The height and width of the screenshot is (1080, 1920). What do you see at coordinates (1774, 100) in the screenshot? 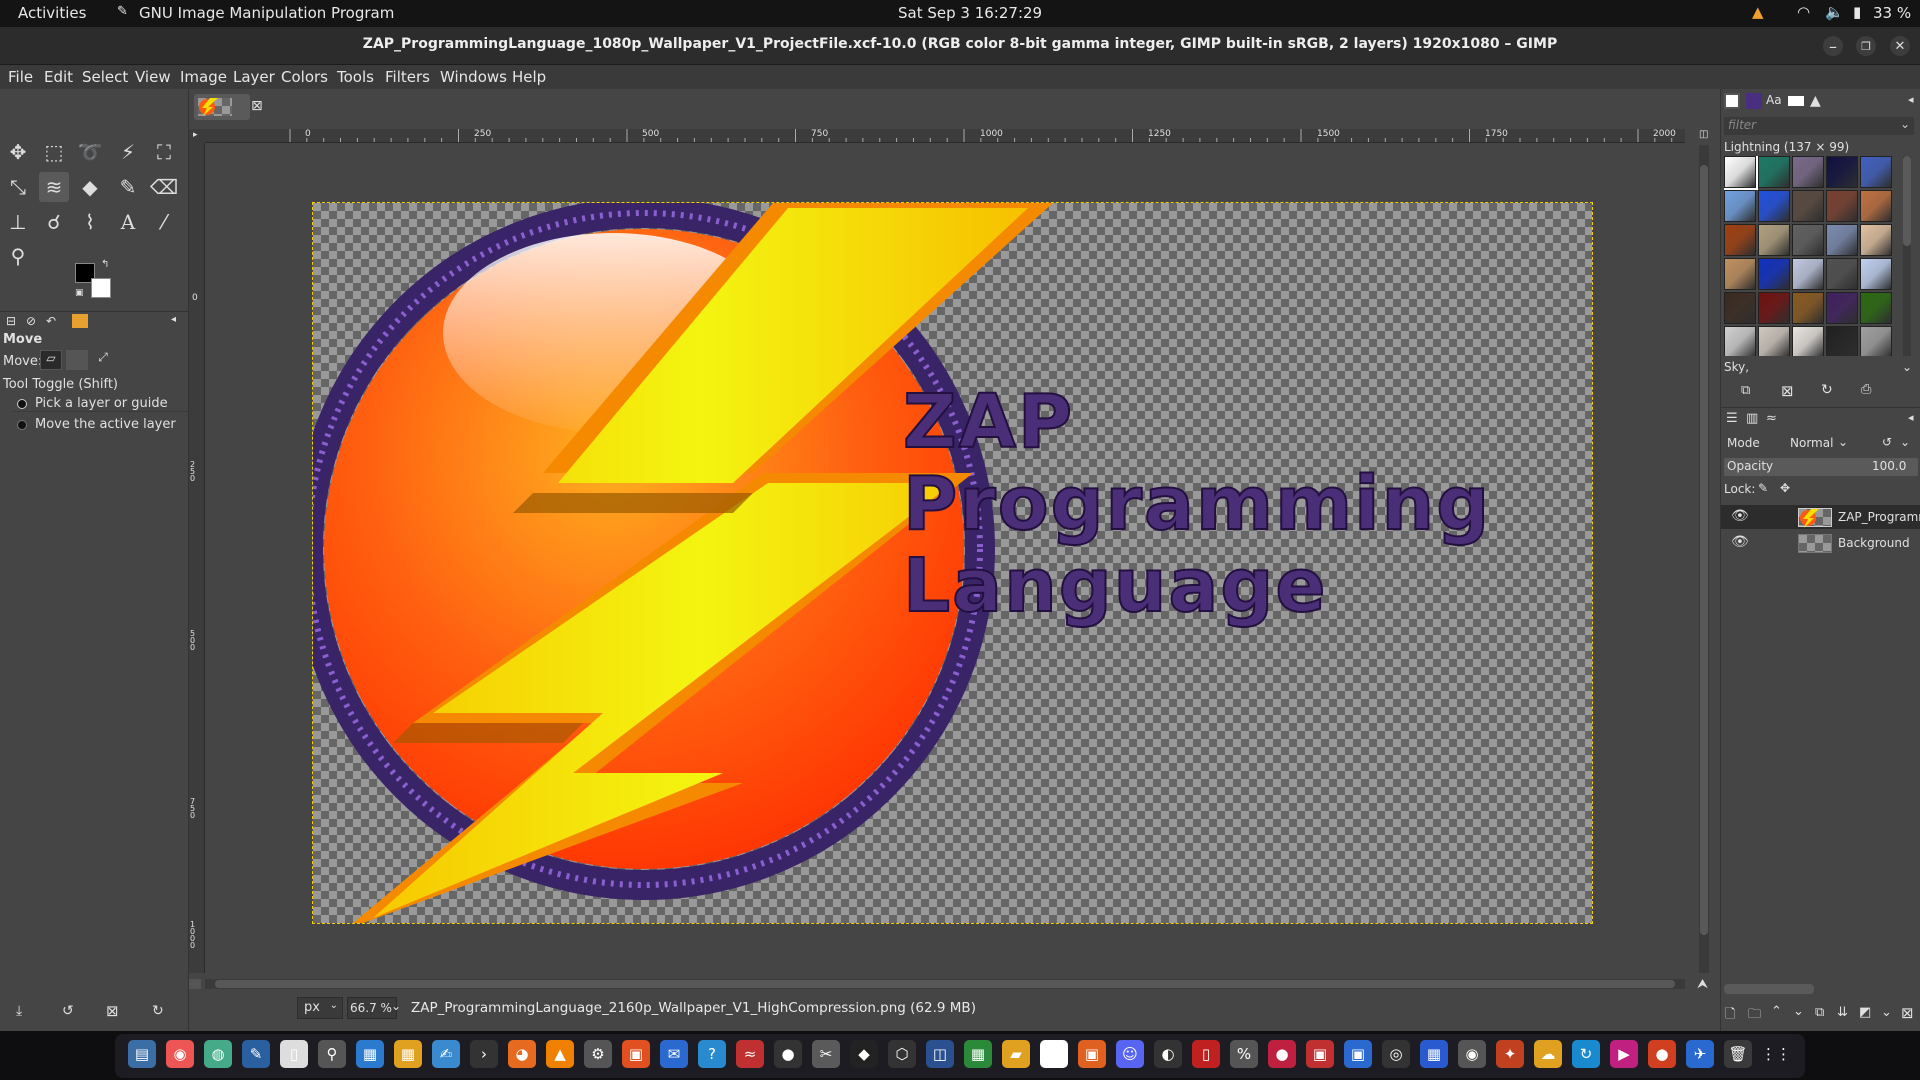
I see `fonts-tab-icon: Aa` at bounding box center [1774, 100].